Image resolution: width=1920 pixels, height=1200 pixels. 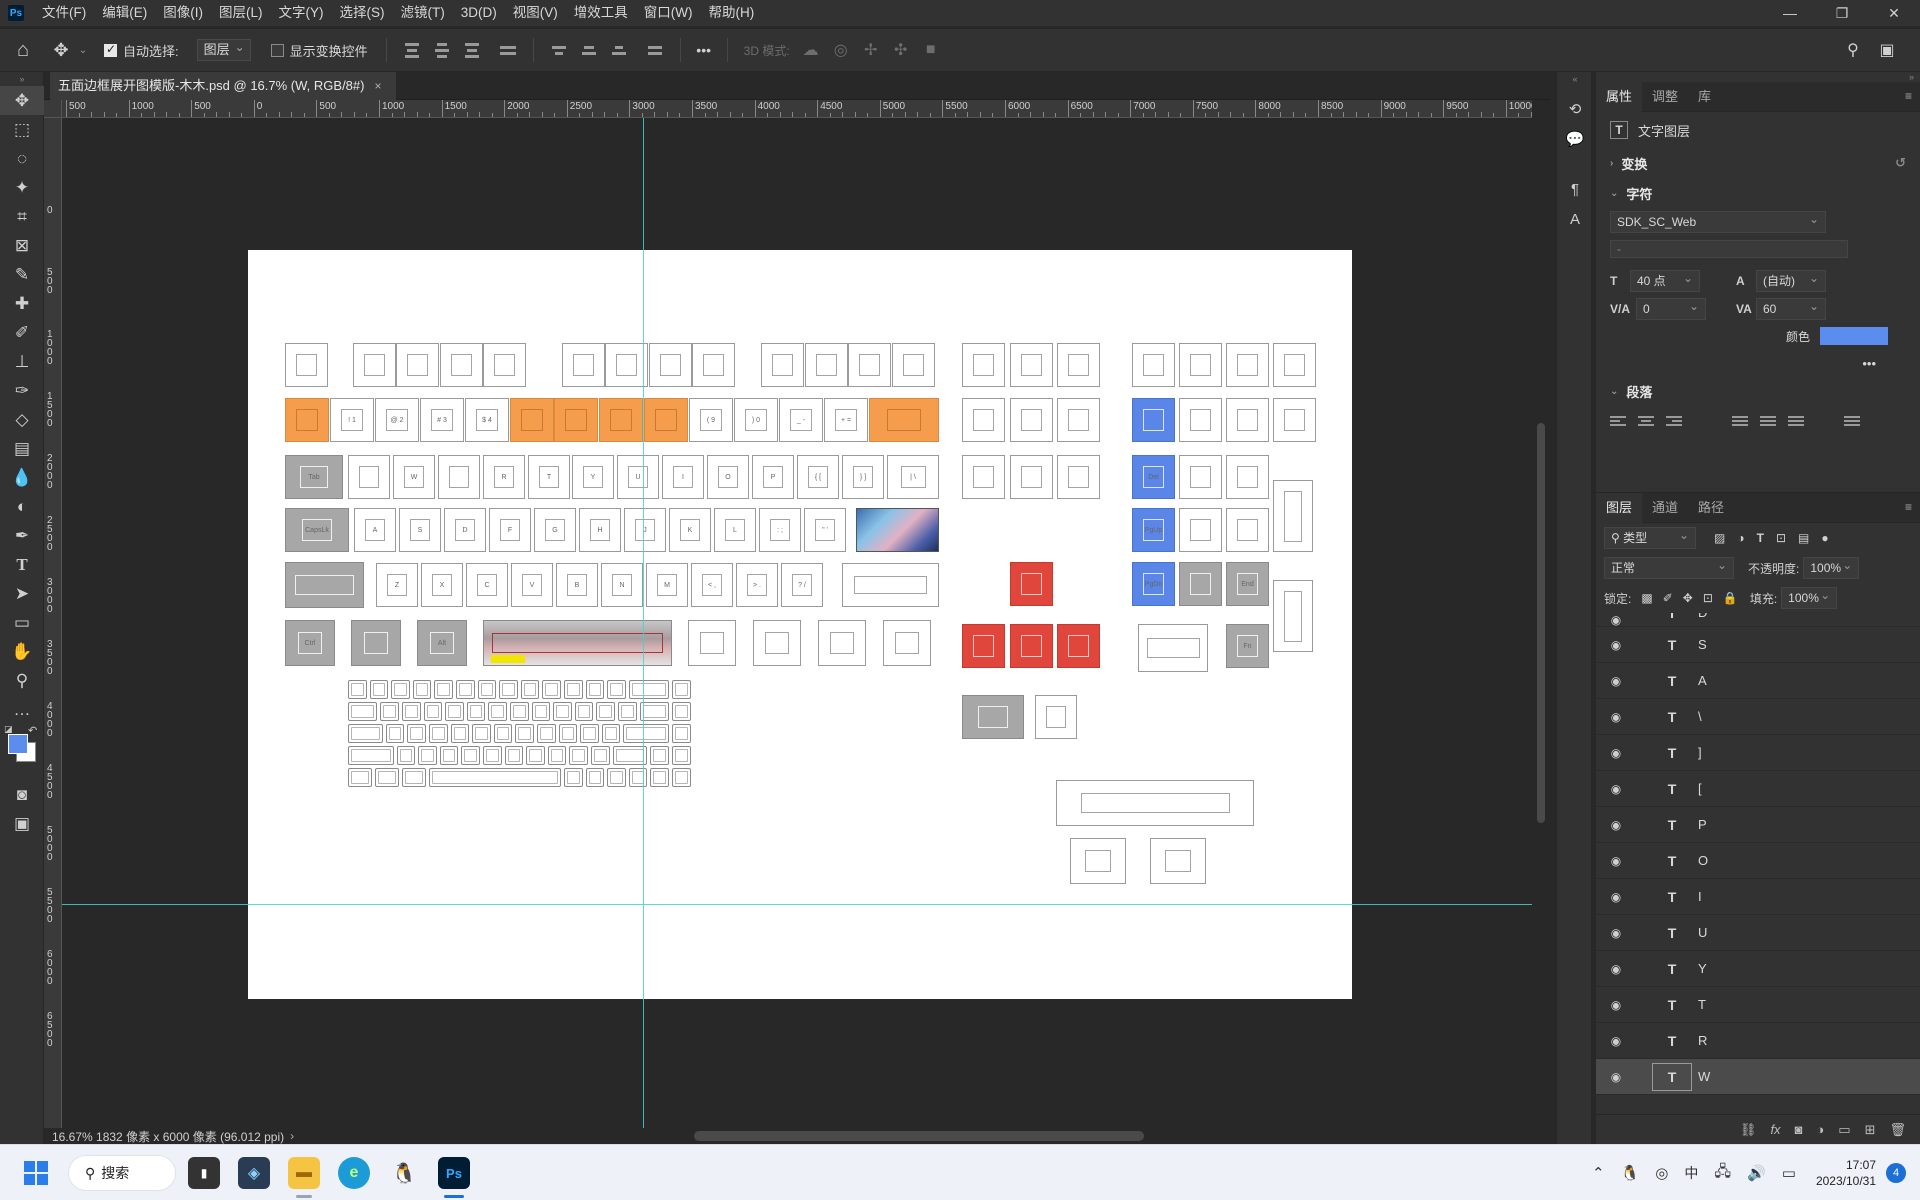 I want to click on filter-pixel-icon: ▨, so click(x=1719, y=538).